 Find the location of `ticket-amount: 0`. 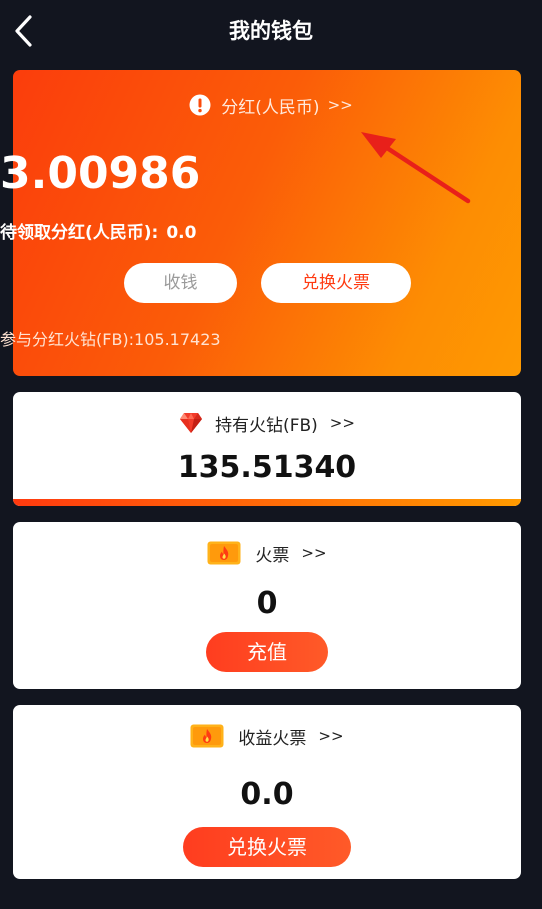

ticket-amount: 0 is located at coordinates (267, 603).